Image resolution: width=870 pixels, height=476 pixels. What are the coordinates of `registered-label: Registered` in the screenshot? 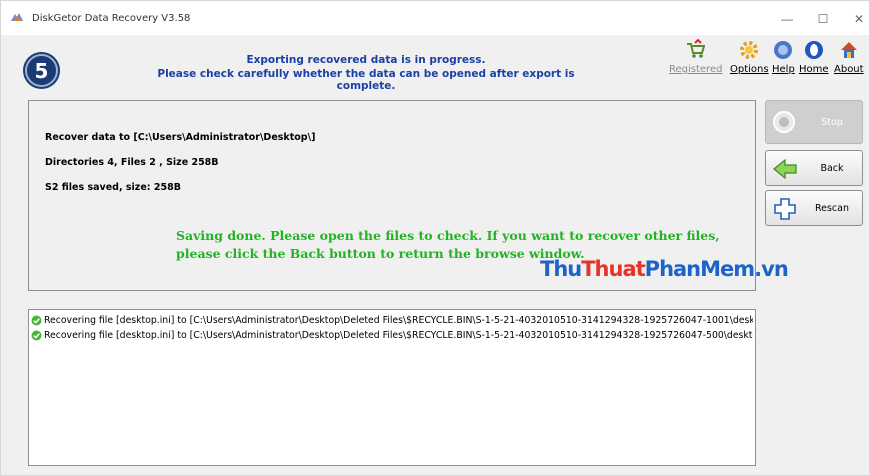 It's located at (696, 69).